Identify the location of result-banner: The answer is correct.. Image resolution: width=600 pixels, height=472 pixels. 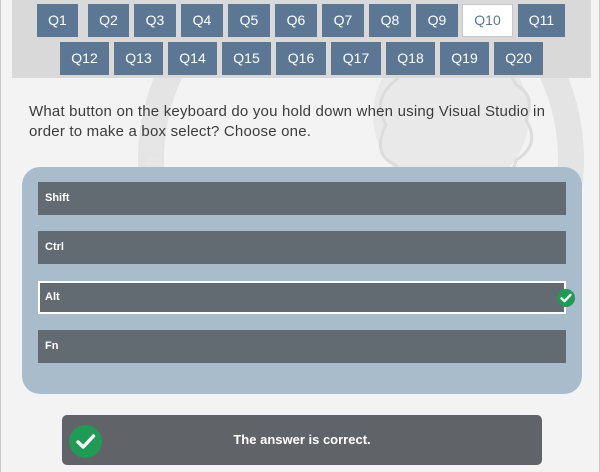
(302, 440).